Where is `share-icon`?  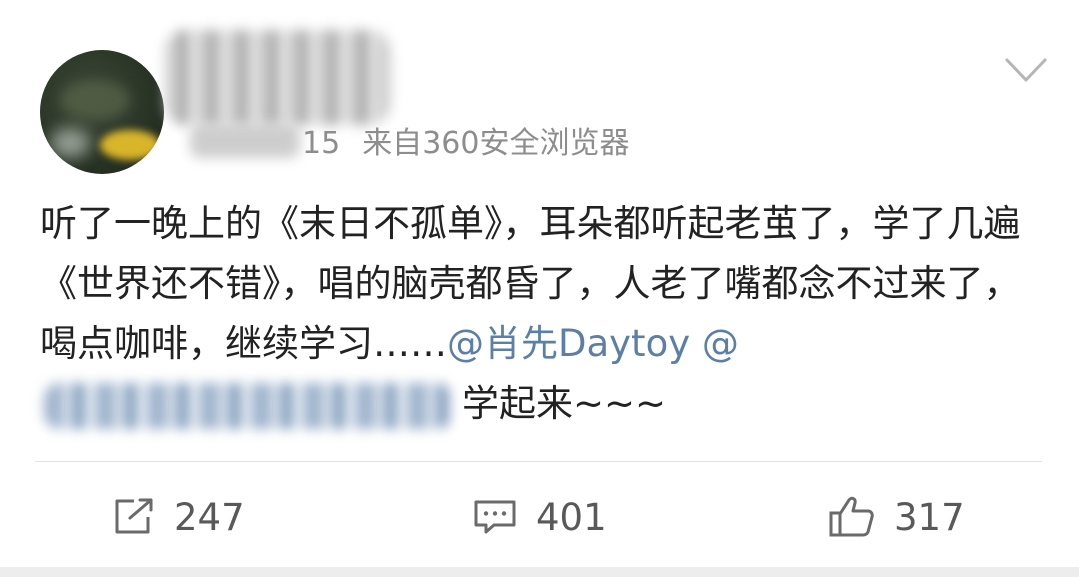
share-icon is located at coordinates (134, 516).